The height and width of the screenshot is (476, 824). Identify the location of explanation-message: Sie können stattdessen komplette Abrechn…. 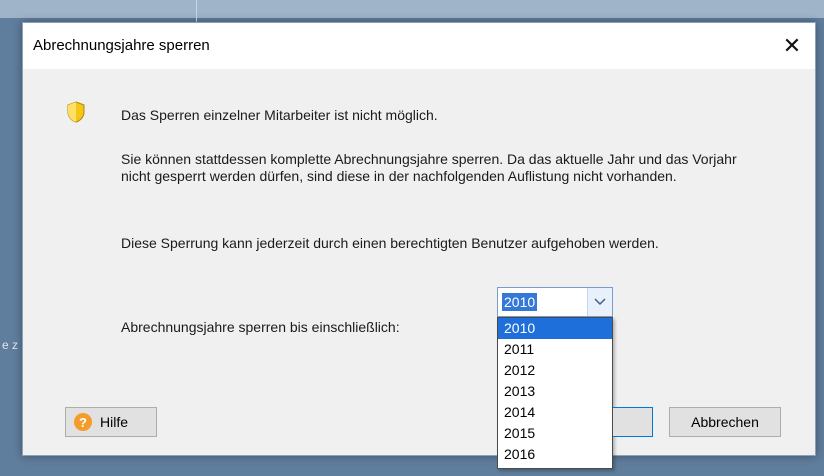
(429, 167).